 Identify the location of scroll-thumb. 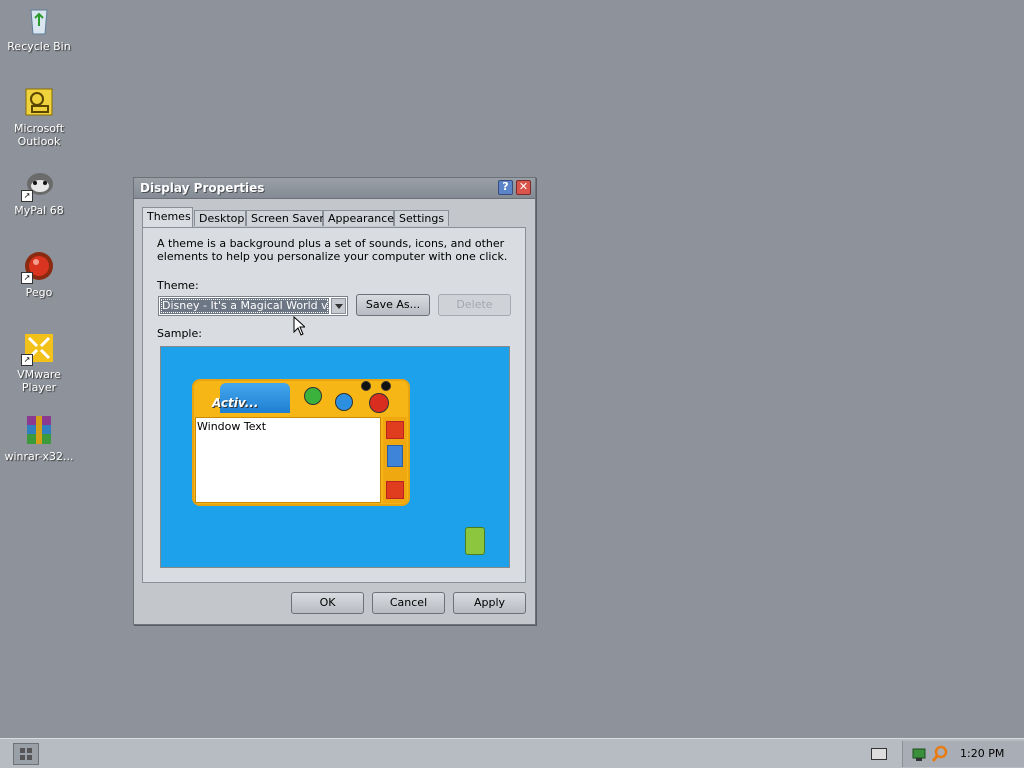
(395, 456).